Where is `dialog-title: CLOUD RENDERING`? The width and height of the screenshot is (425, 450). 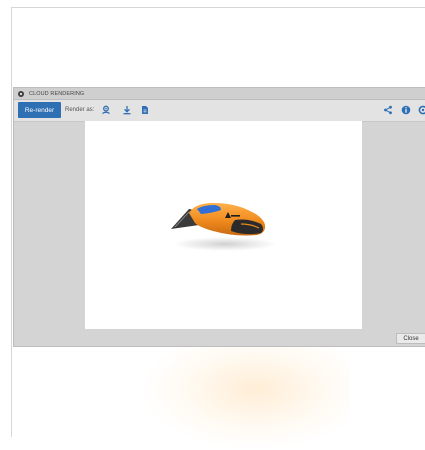
dialog-title: CLOUD RENDERING is located at coordinates (57, 93).